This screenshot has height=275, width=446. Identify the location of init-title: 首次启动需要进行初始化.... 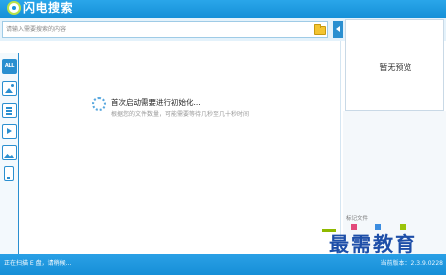
(156, 102).